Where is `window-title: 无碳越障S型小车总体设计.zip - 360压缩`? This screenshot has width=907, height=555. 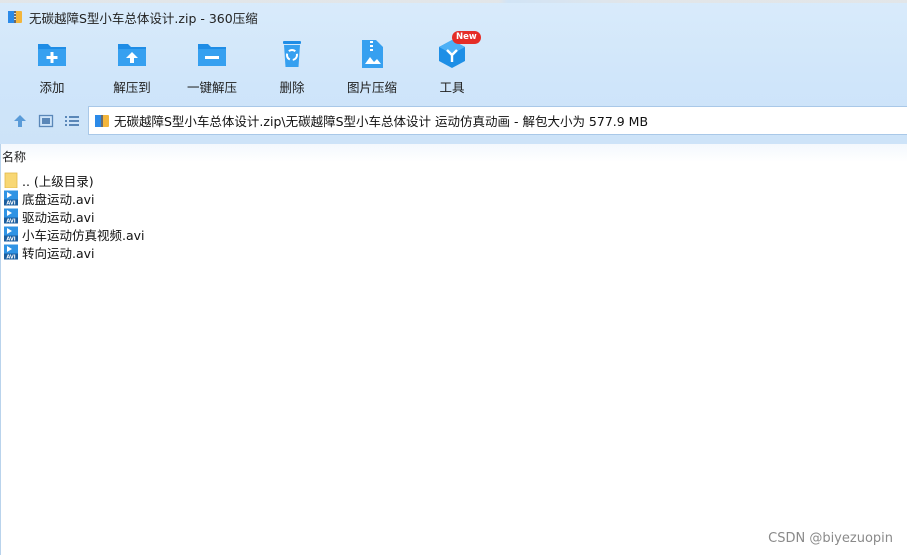
window-title: 无碳越障S型小车总体设计.zip - 360压缩 is located at coordinates (143, 18).